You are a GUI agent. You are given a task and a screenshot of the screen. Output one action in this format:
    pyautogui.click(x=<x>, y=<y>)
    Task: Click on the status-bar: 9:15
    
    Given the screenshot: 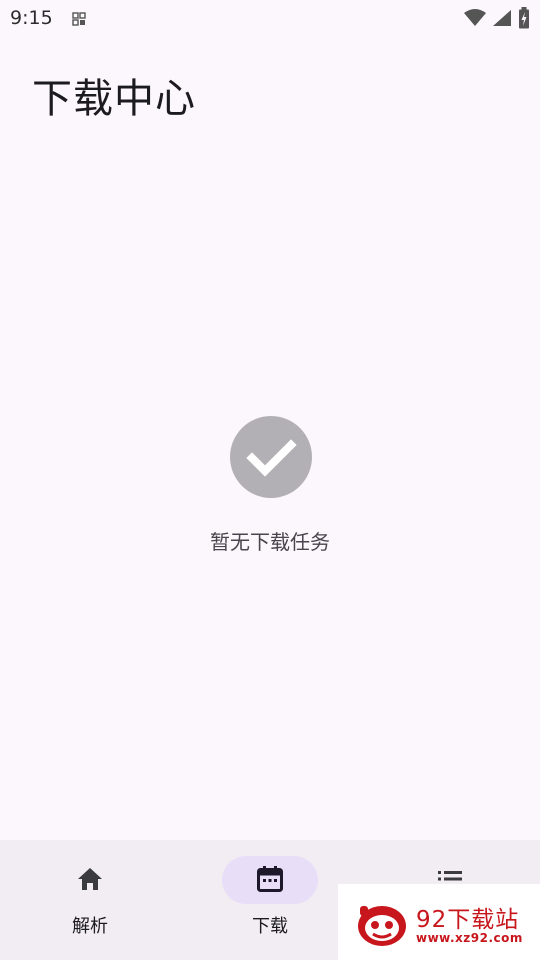 What is the action you would take?
    pyautogui.click(x=270, y=18)
    